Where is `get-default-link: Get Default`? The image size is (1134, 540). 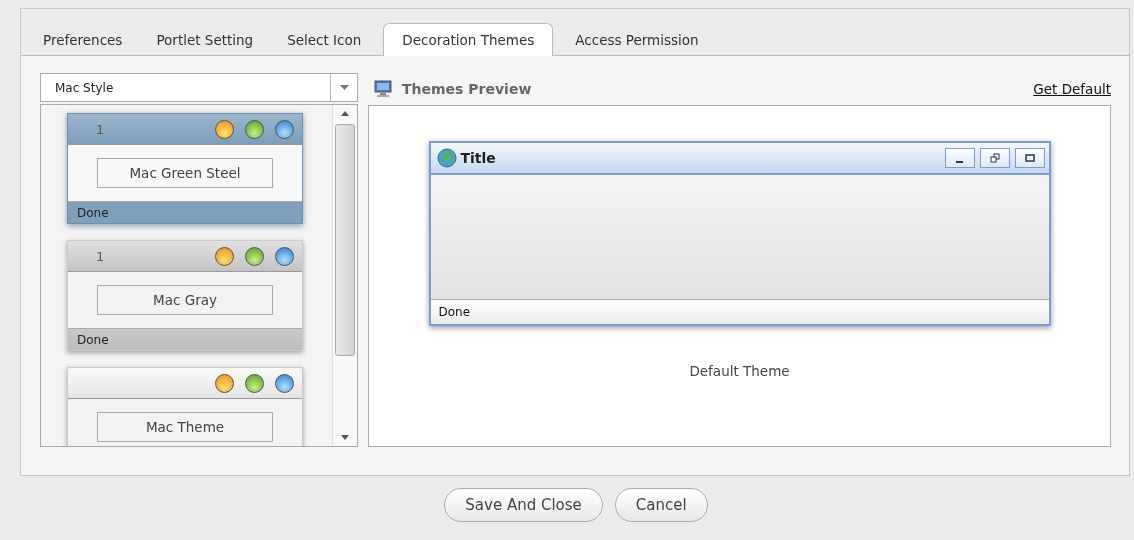 get-default-link: Get Default is located at coordinates (1072, 89).